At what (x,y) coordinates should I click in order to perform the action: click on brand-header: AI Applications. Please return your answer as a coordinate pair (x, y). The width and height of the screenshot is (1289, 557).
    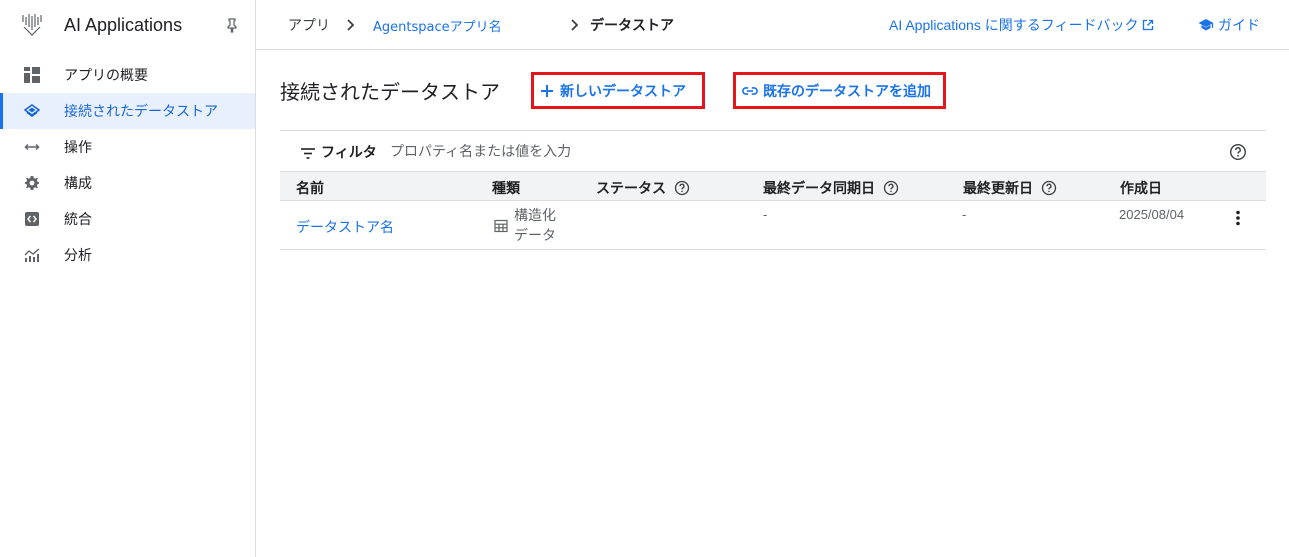
    Looking at the image, I should click on (127, 25).